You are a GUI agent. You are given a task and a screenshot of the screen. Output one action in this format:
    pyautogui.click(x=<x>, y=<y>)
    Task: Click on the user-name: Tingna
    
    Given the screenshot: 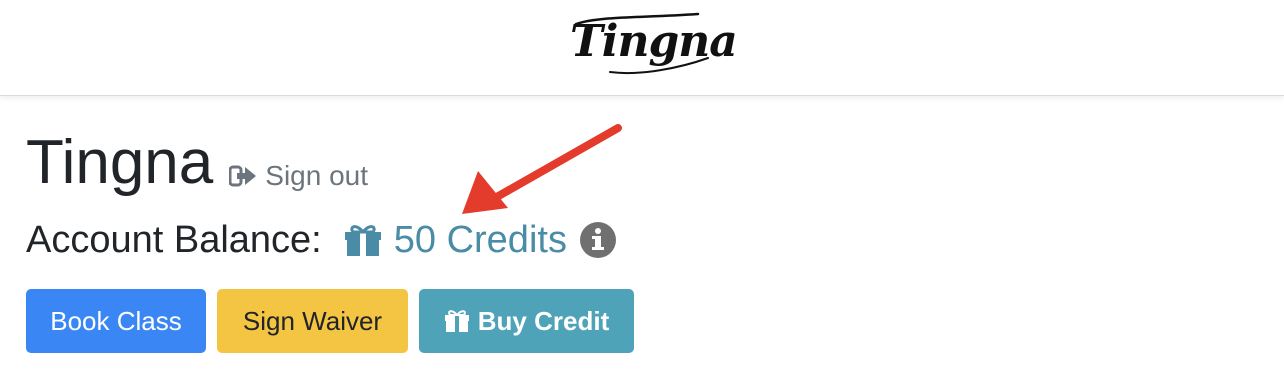 What is the action you would take?
    pyautogui.click(x=120, y=162)
    